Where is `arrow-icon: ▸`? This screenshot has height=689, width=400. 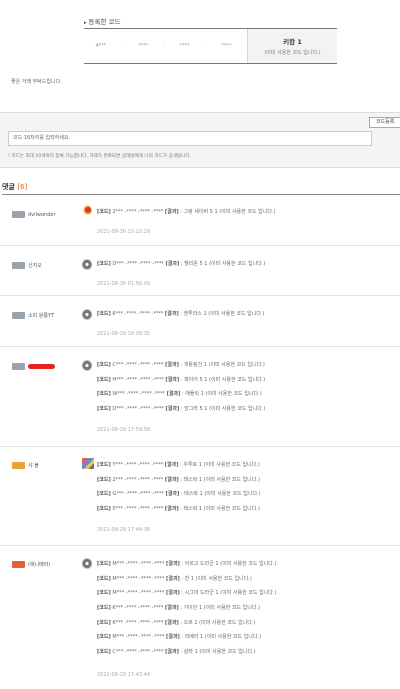
arrow-icon: ▸ is located at coordinates (85, 23).